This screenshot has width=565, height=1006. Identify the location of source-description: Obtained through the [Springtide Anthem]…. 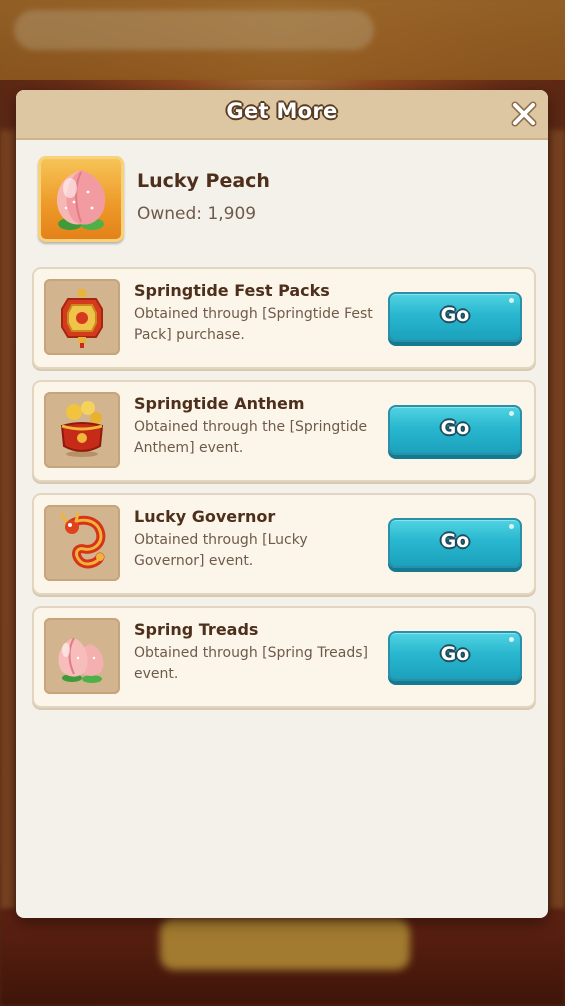
(251, 437).